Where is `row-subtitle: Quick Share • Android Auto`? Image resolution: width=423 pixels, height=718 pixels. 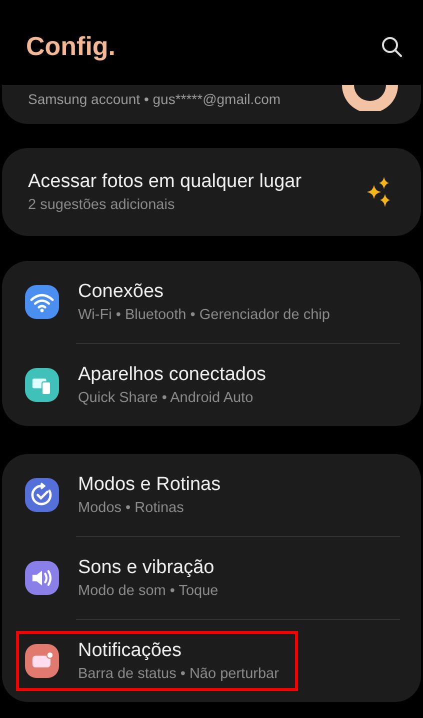
row-subtitle: Quick Share • Android Auto is located at coordinates (166, 398).